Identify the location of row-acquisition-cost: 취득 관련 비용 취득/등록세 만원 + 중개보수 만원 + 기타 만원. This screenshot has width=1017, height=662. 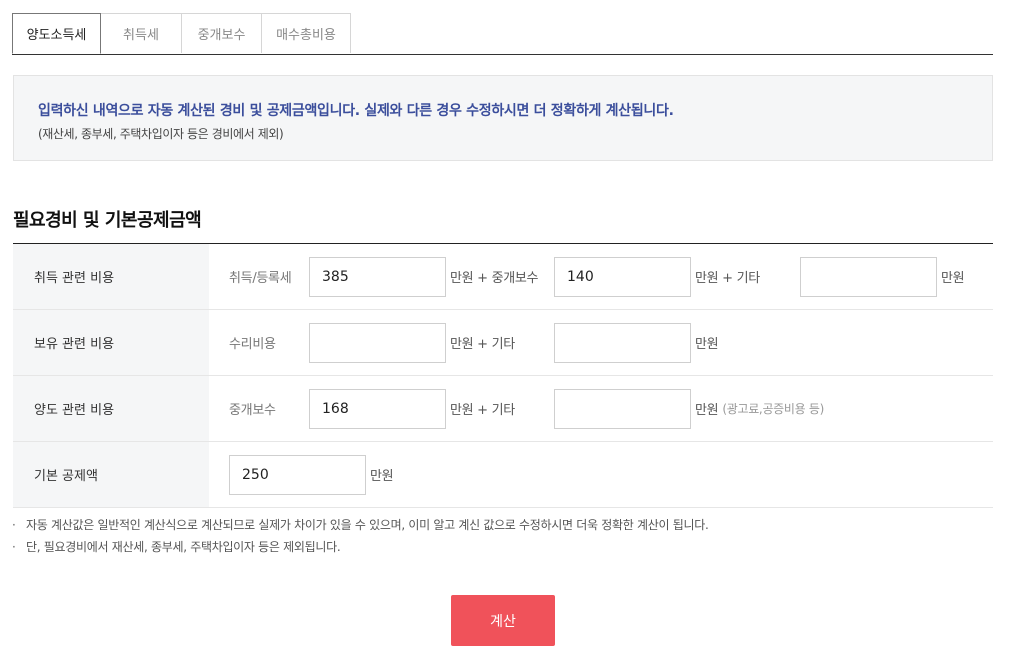
(503, 277).